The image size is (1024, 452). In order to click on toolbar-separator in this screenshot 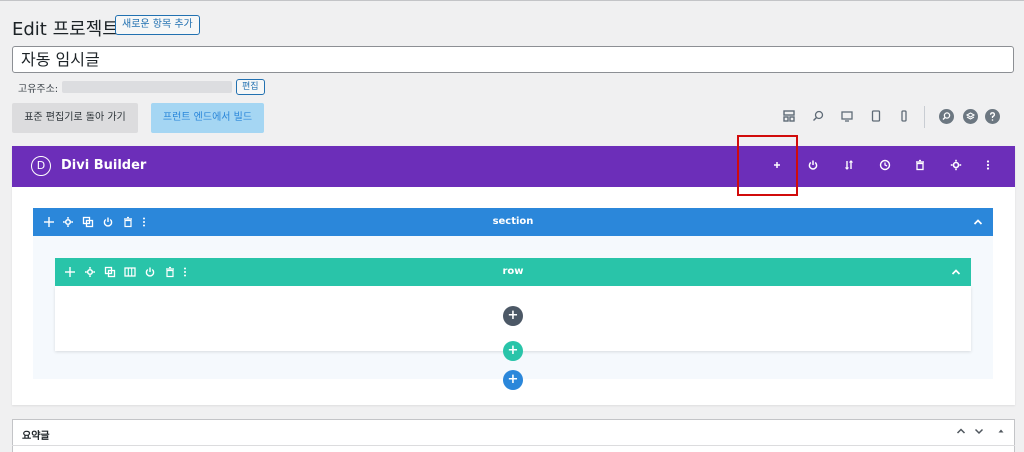, I will do `click(924, 117)`.